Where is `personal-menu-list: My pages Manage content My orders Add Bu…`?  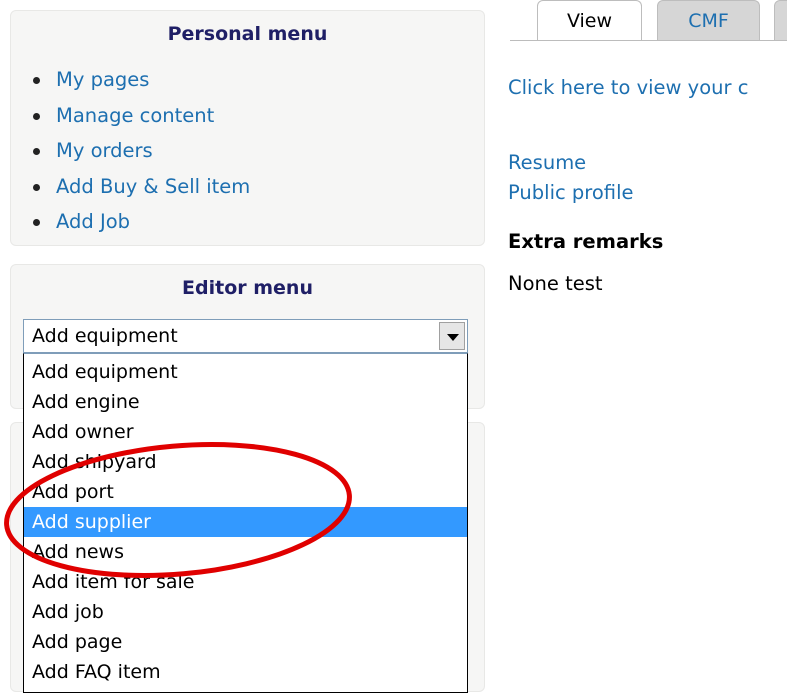 personal-menu-list: My pages Manage content My orders Add Bu… is located at coordinates (141, 158).